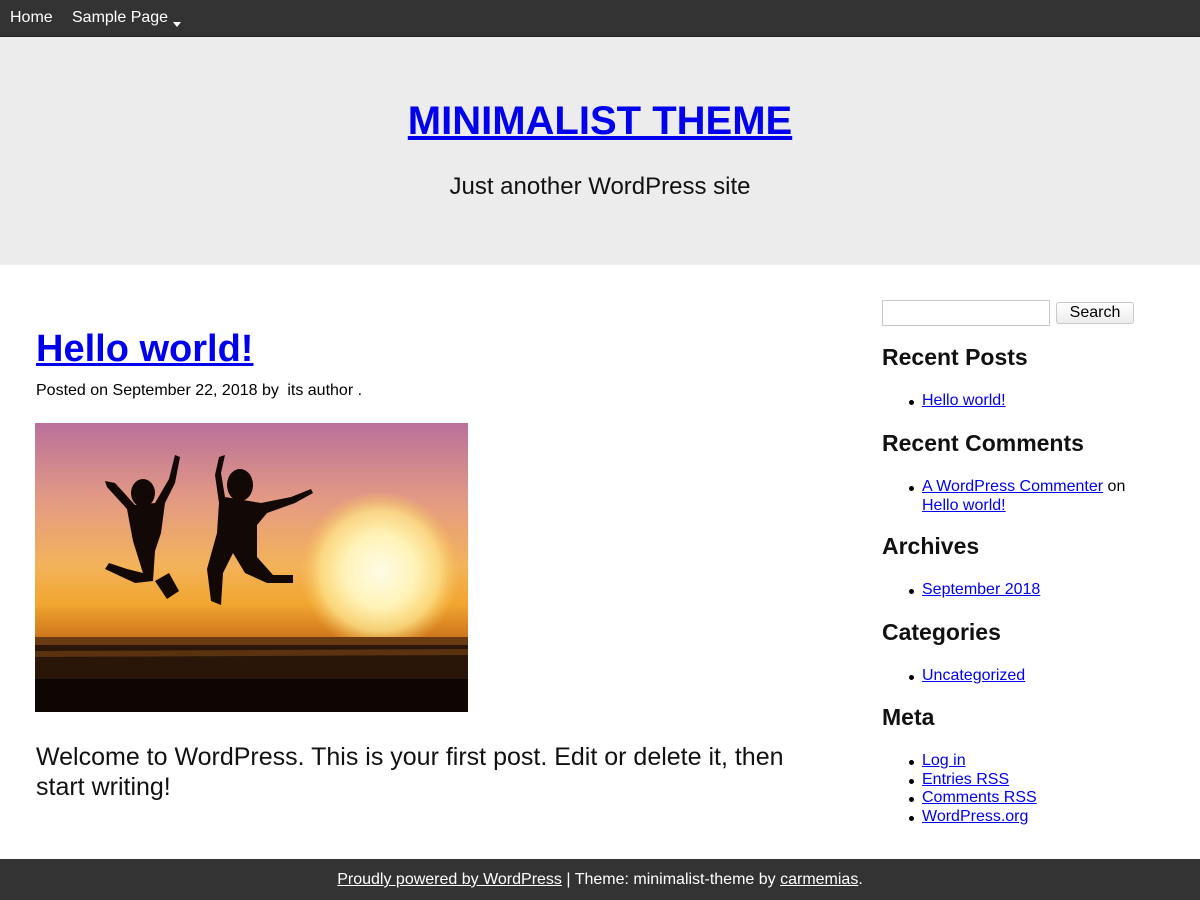 Image resolution: width=1200 pixels, height=900 pixels. Describe the element at coordinates (908, 717) in the screenshot. I see `meta-title: Meta` at that location.